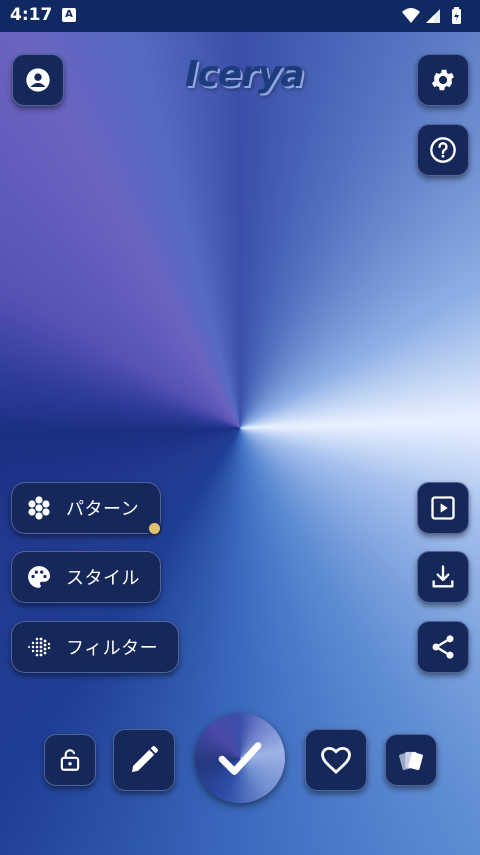  I want to click on account-icon, so click(38, 80).